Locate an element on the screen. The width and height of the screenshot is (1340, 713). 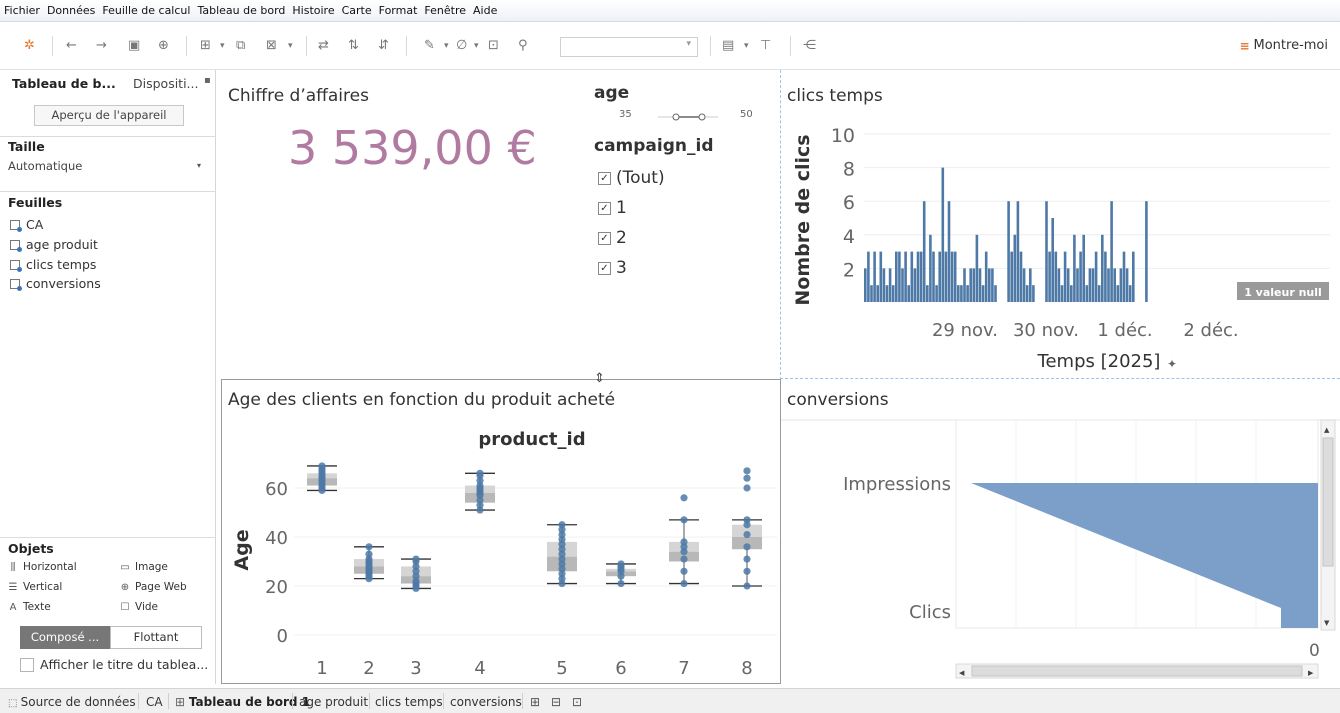
new-story-icon: ⊡ is located at coordinates (577, 702).